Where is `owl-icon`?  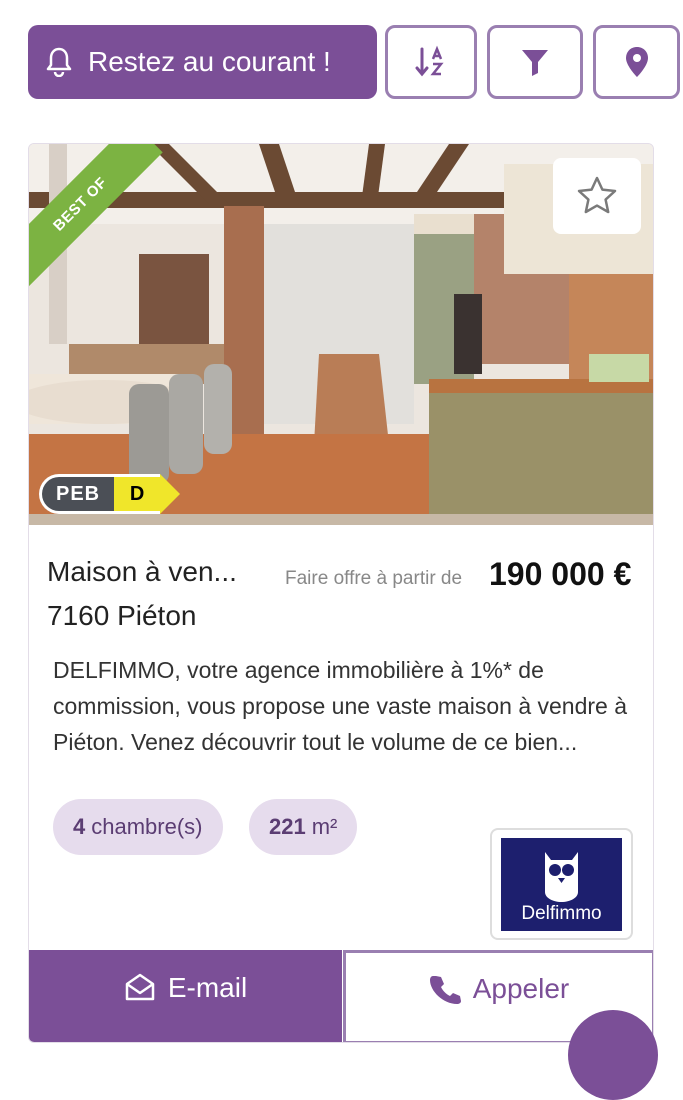 owl-icon is located at coordinates (561, 876).